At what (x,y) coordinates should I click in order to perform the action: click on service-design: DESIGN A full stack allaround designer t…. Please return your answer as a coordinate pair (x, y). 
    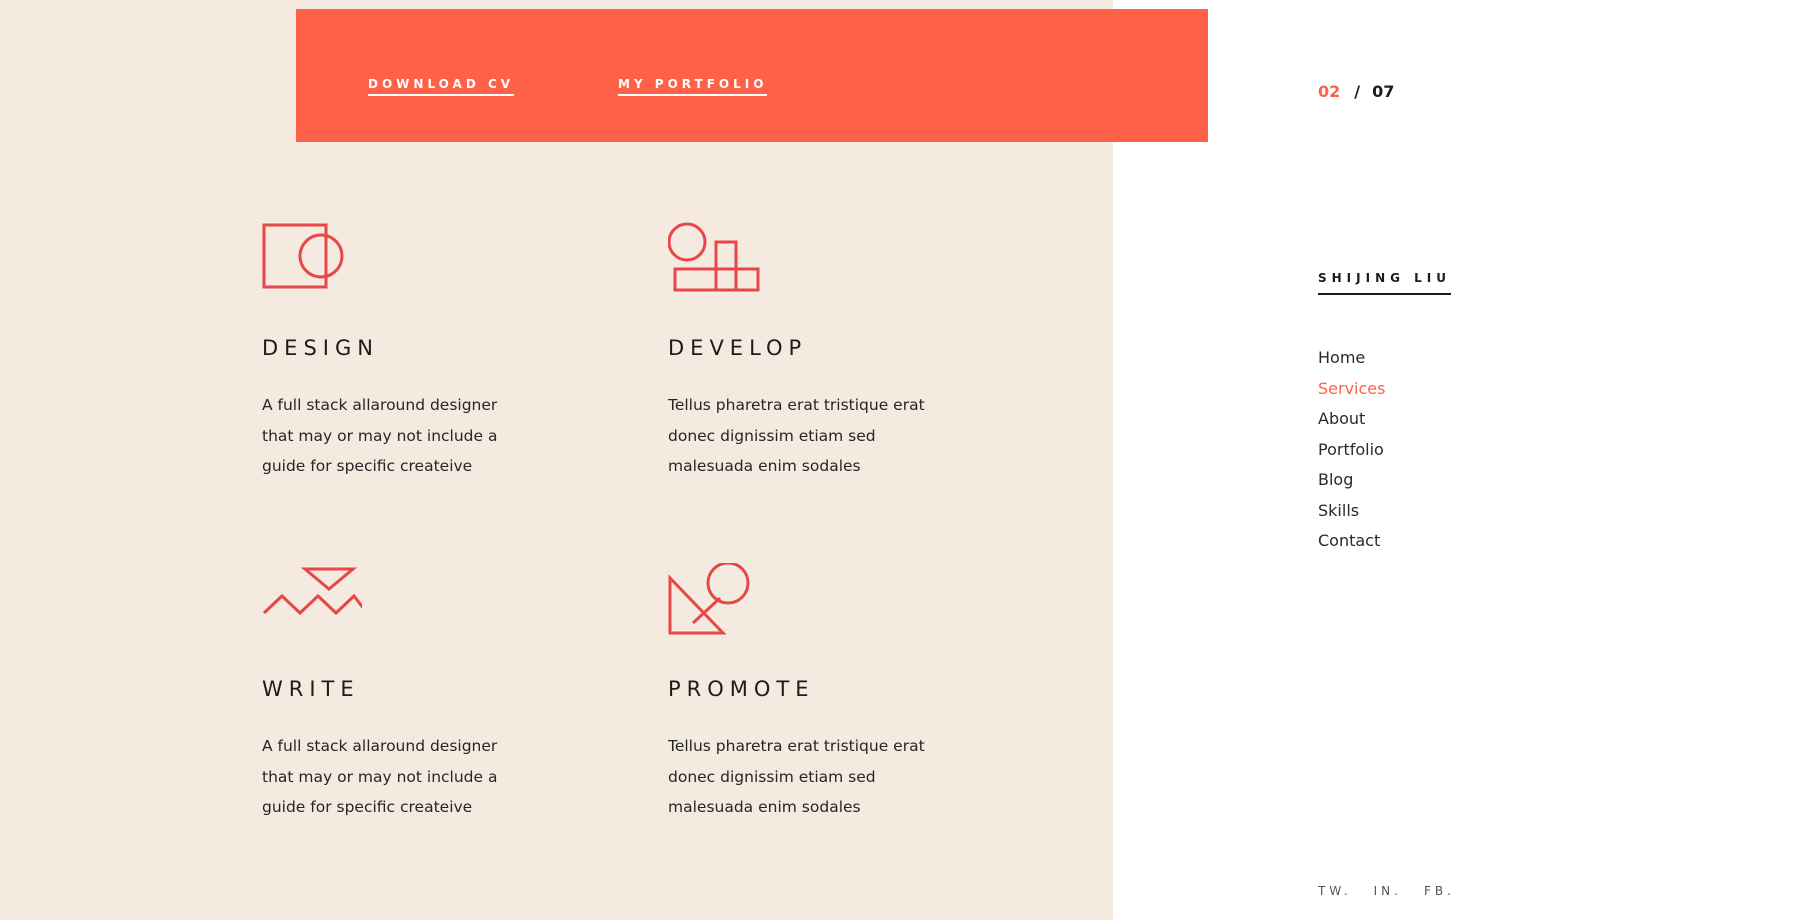
    Looking at the image, I should click on (412, 352).